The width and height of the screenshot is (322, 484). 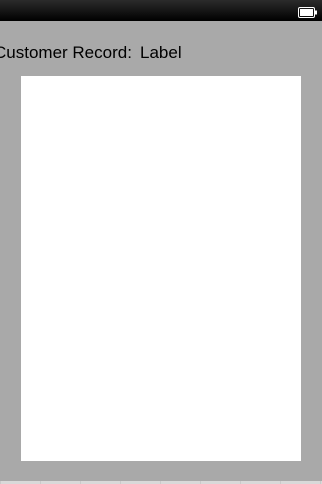 What do you see at coordinates (66, 52) in the screenshot?
I see `customer-record-label: Customer Record:` at bounding box center [66, 52].